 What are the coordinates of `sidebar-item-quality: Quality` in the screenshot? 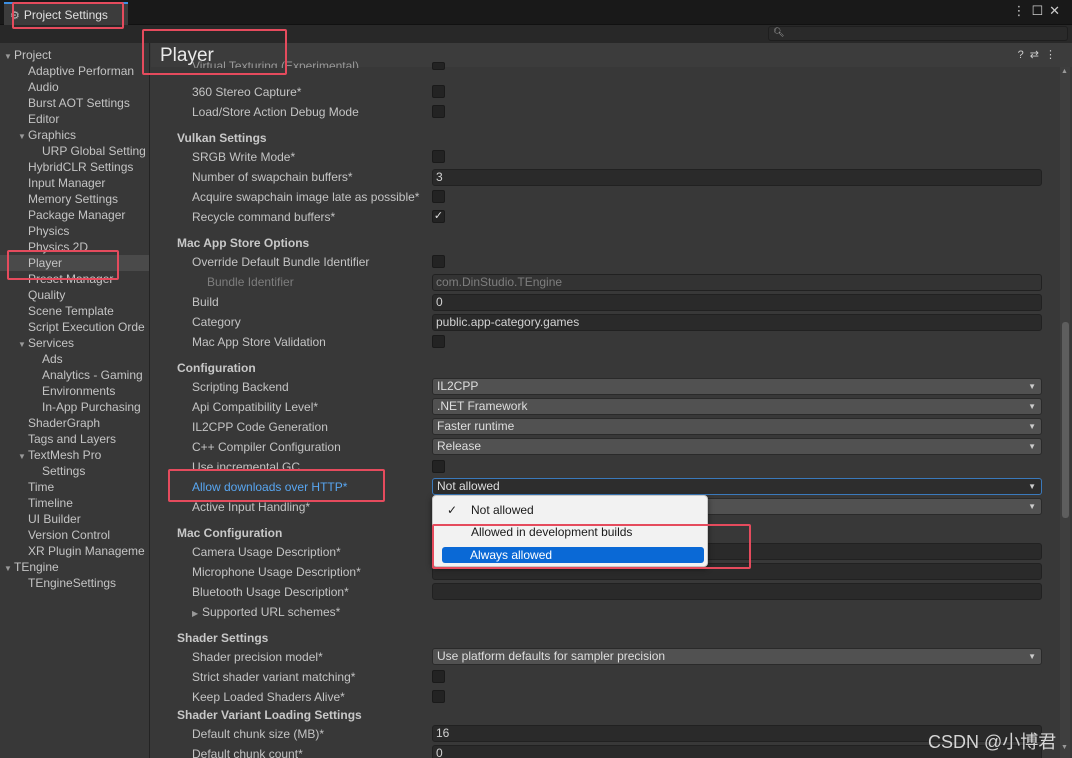 It's located at (74, 295).